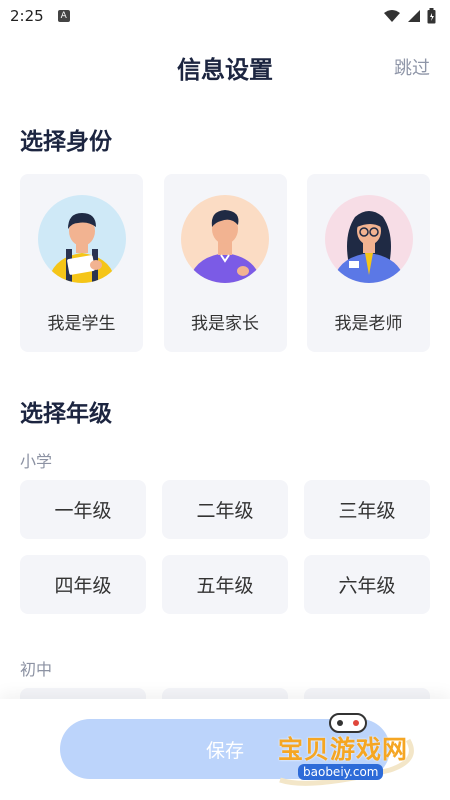 Image resolution: width=450 pixels, height=800 pixels. What do you see at coordinates (412, 67) in the screenshot?
I see `skip-button: 跳过` at bounding box center [412, 67].